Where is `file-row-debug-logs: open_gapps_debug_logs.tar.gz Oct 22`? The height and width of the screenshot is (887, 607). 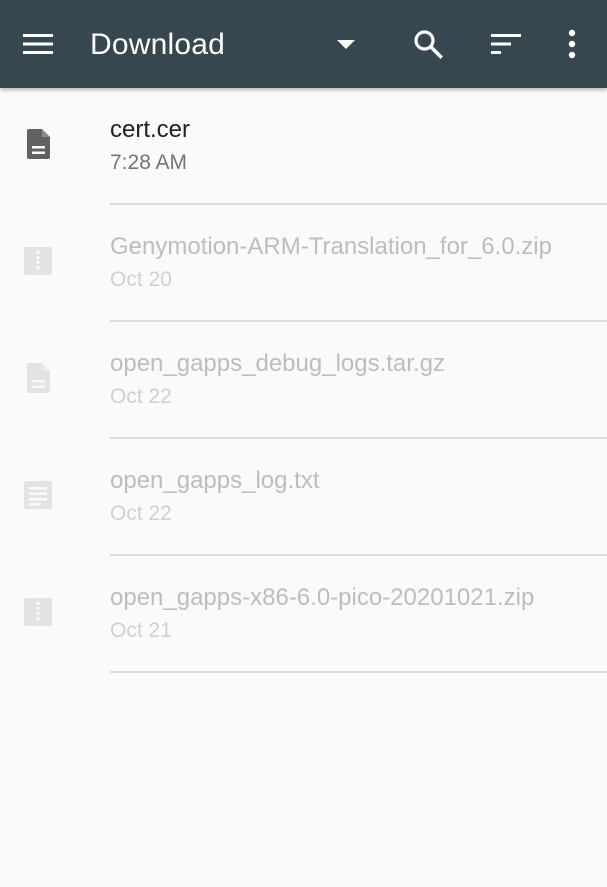
file-row-debug-logs: open_gapps_debug_logs.tar.gz Oct 22 is located at coordinates (303, 380).